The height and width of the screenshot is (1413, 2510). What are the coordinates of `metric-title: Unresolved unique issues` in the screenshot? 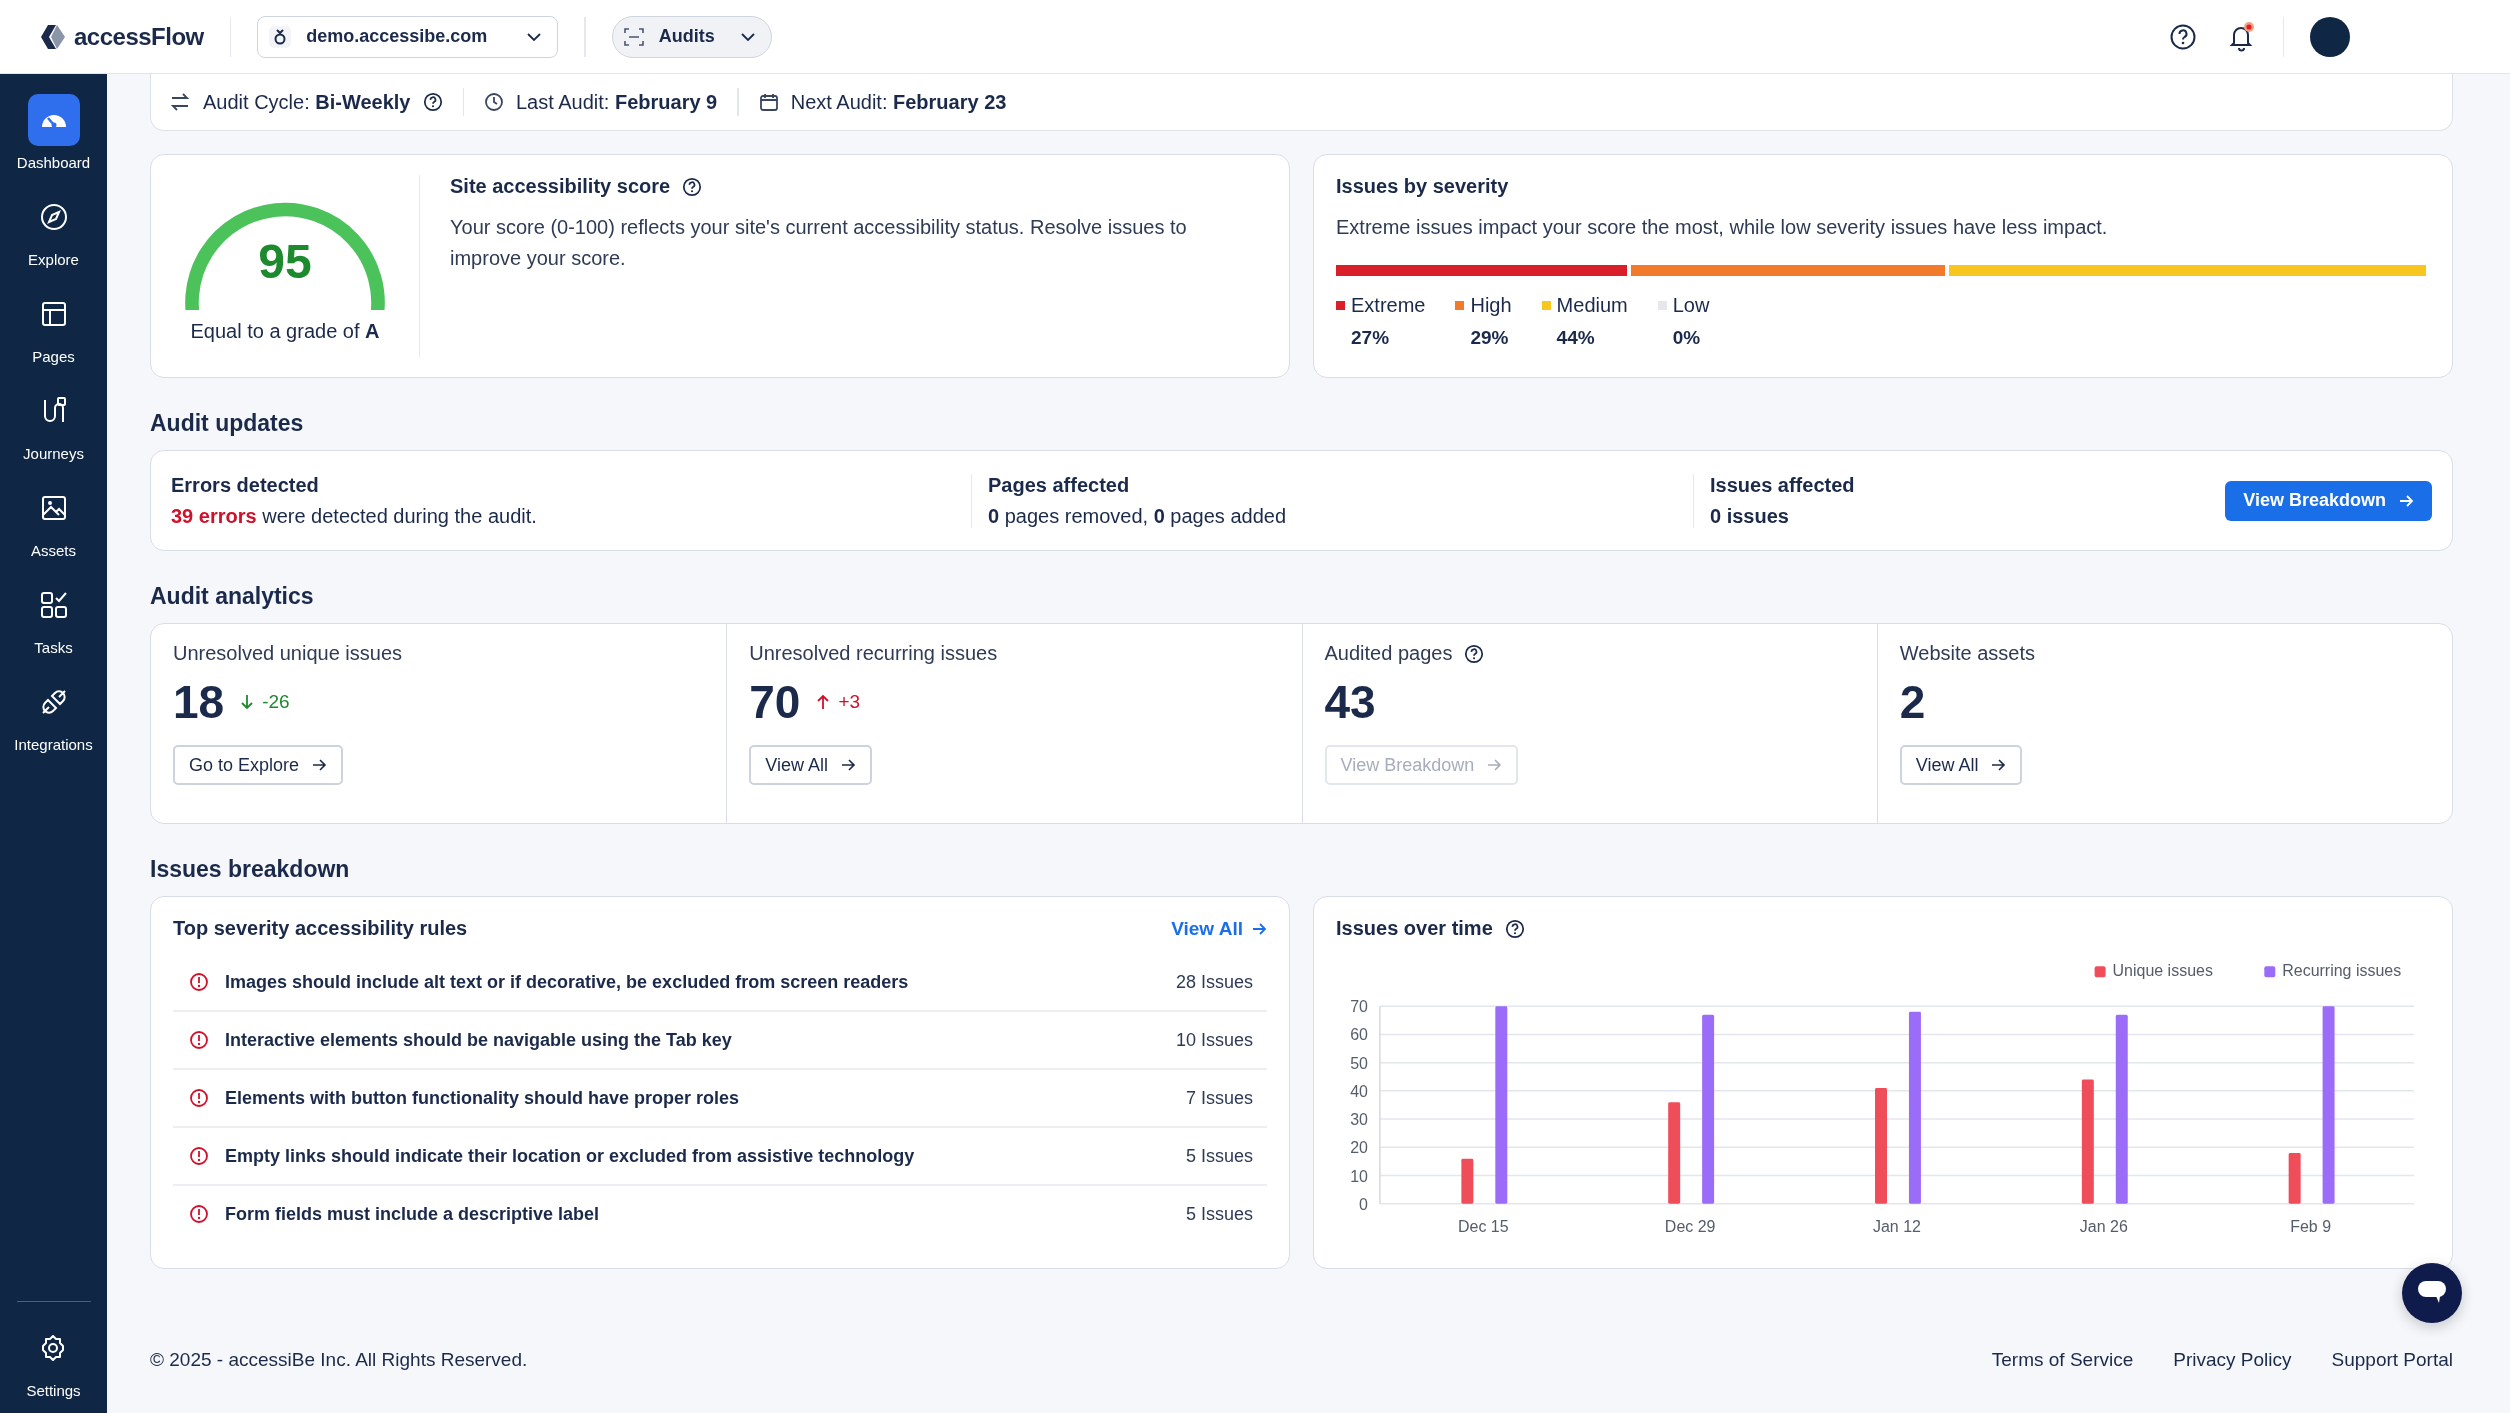 It's located at (288, 653).